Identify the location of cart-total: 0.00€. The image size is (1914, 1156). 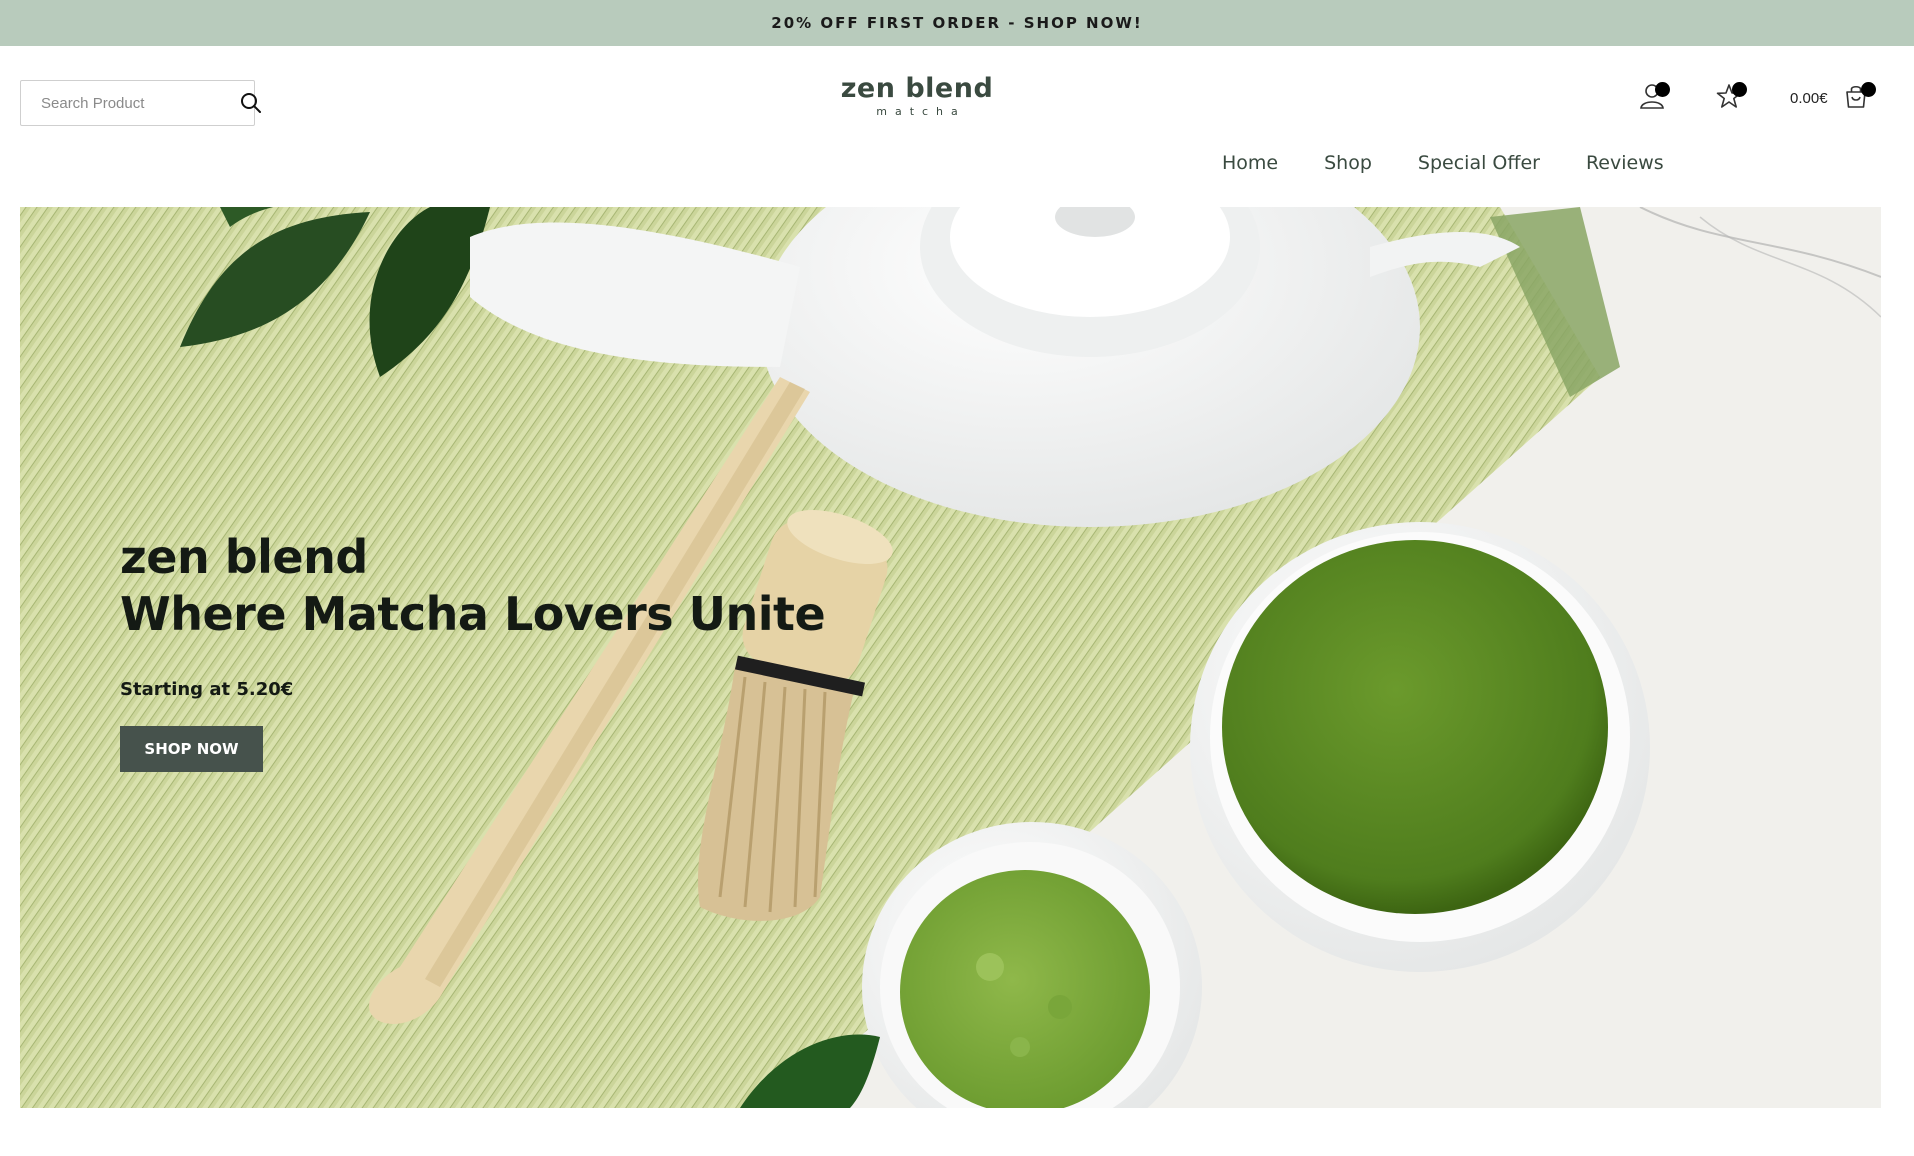
(1809, 98).